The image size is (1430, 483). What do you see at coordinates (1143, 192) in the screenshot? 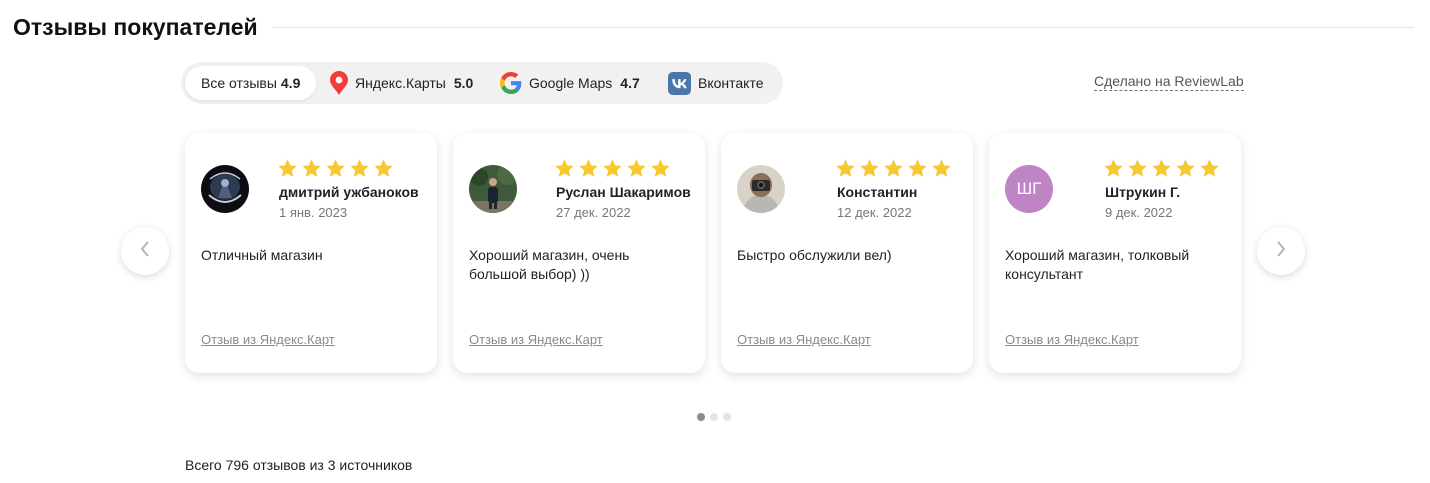
I see `review-author: Штрукин Г.` at bounding box center [1143, 192].